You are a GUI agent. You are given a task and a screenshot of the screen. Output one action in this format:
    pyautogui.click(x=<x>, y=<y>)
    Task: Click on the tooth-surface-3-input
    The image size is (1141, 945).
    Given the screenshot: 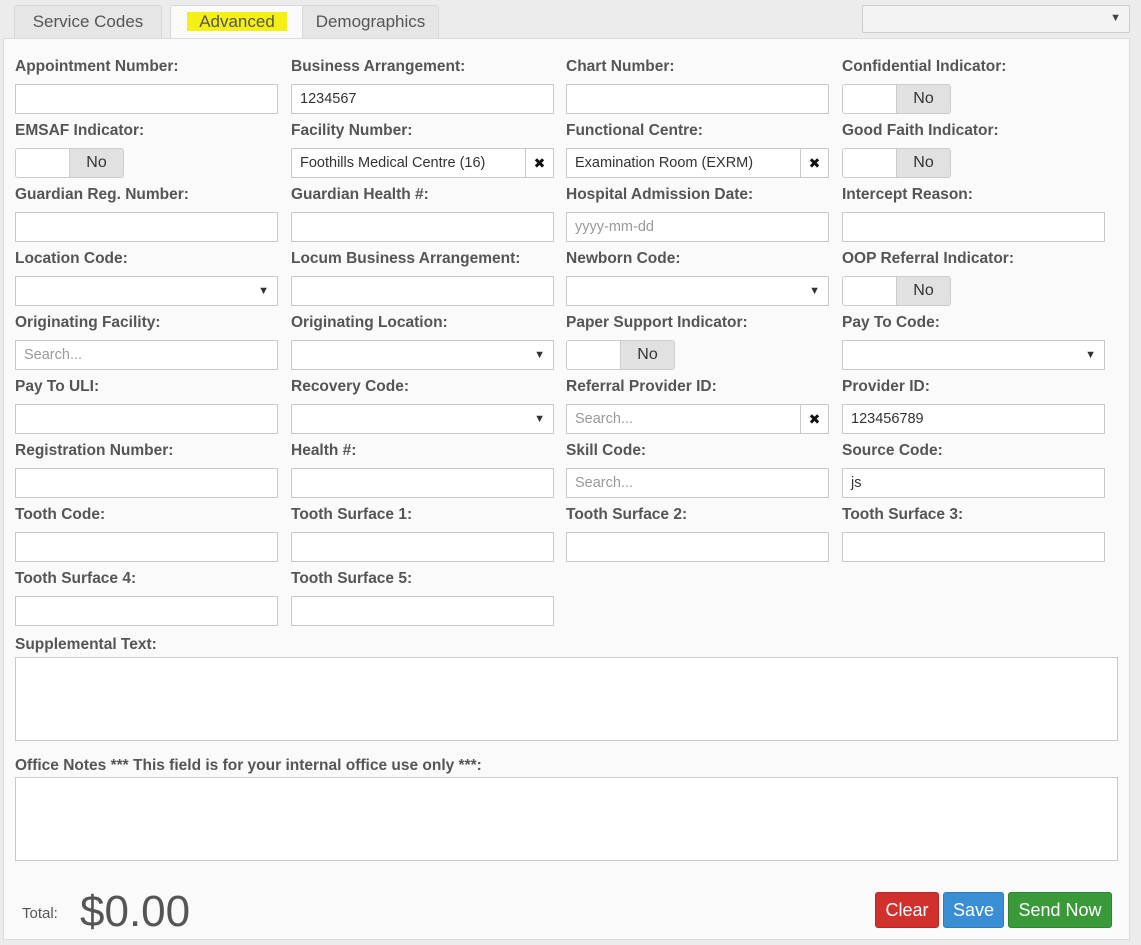 What is the action you would take?
    pyautogui.click(x=973, y=547)
    